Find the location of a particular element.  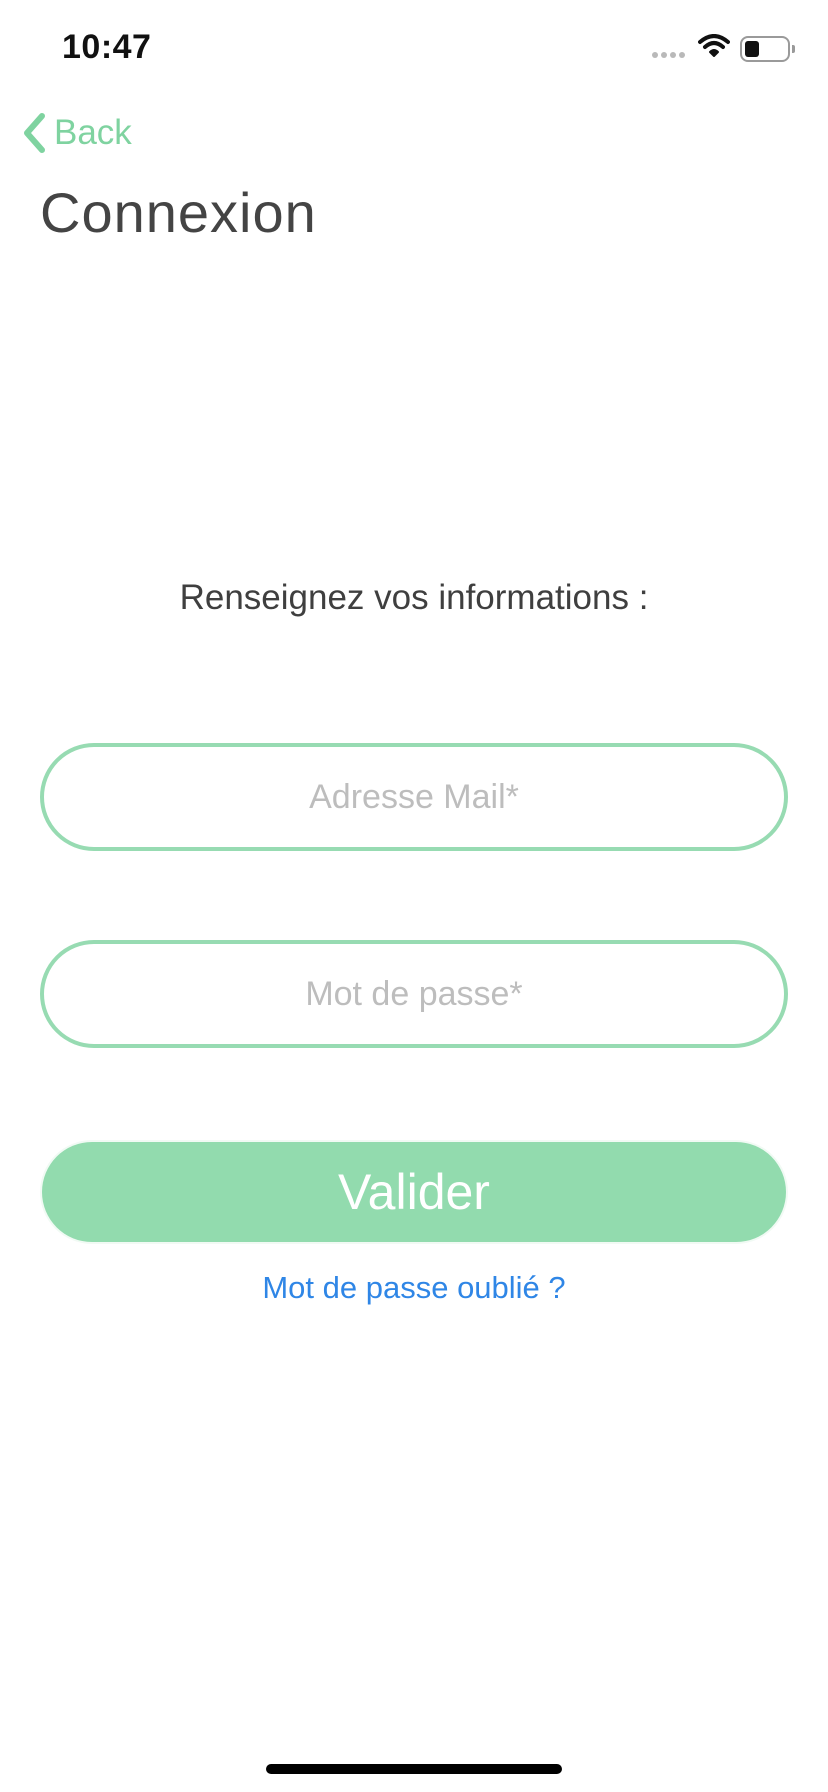

status-time: 10:47 is located at coordinates (107, 47).